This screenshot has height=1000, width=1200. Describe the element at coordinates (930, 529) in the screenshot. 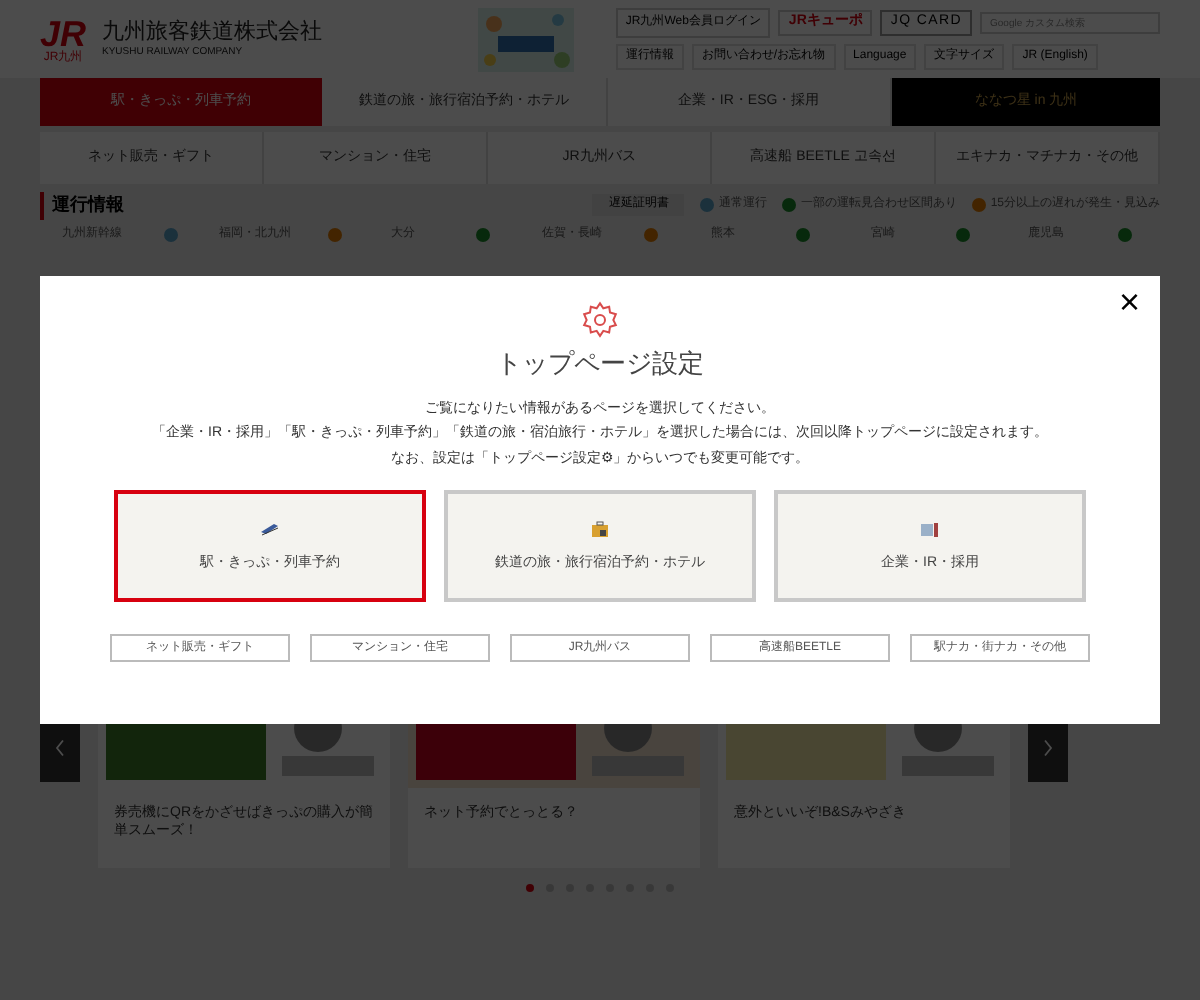

I see `building-icon` at that location.